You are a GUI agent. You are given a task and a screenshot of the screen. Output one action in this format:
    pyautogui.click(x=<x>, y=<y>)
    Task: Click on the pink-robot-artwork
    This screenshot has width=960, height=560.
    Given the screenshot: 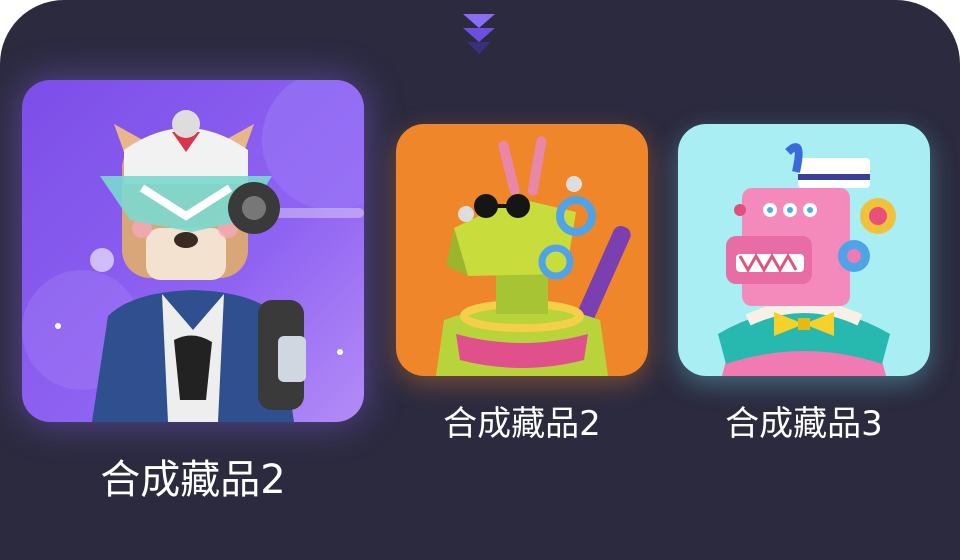 What is the action you would take?
    pyautogui.click(x=804, y=250)
    